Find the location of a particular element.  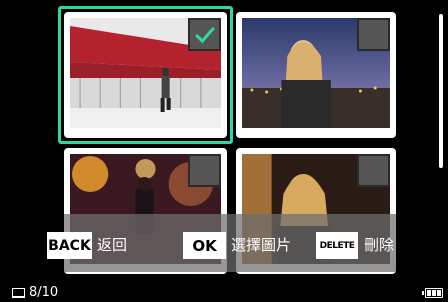

battery-icon is located at coordinates (432, 293).